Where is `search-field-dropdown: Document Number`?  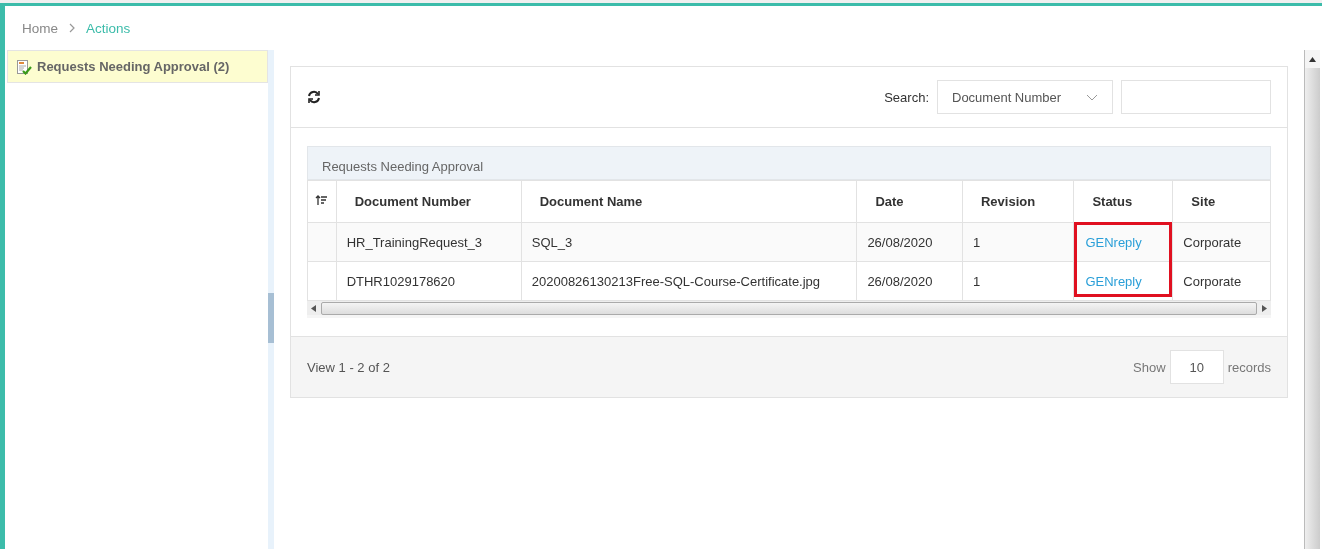
search-field-dropdown: Document Number is located at coordinates (1025, 97).